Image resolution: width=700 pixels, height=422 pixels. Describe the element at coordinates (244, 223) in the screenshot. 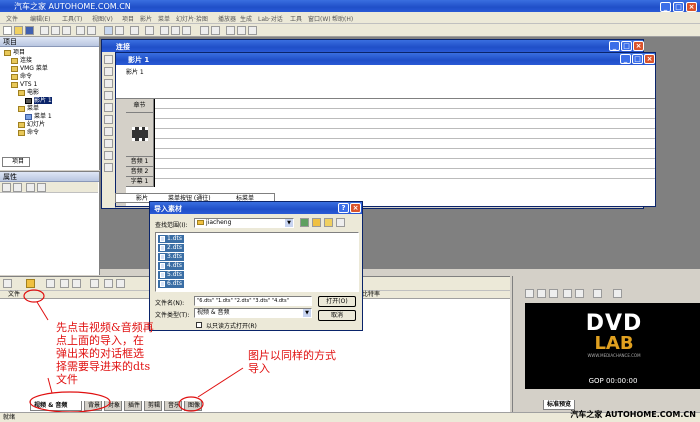

I see `lookin-select: jiacheng ▼` at that location.